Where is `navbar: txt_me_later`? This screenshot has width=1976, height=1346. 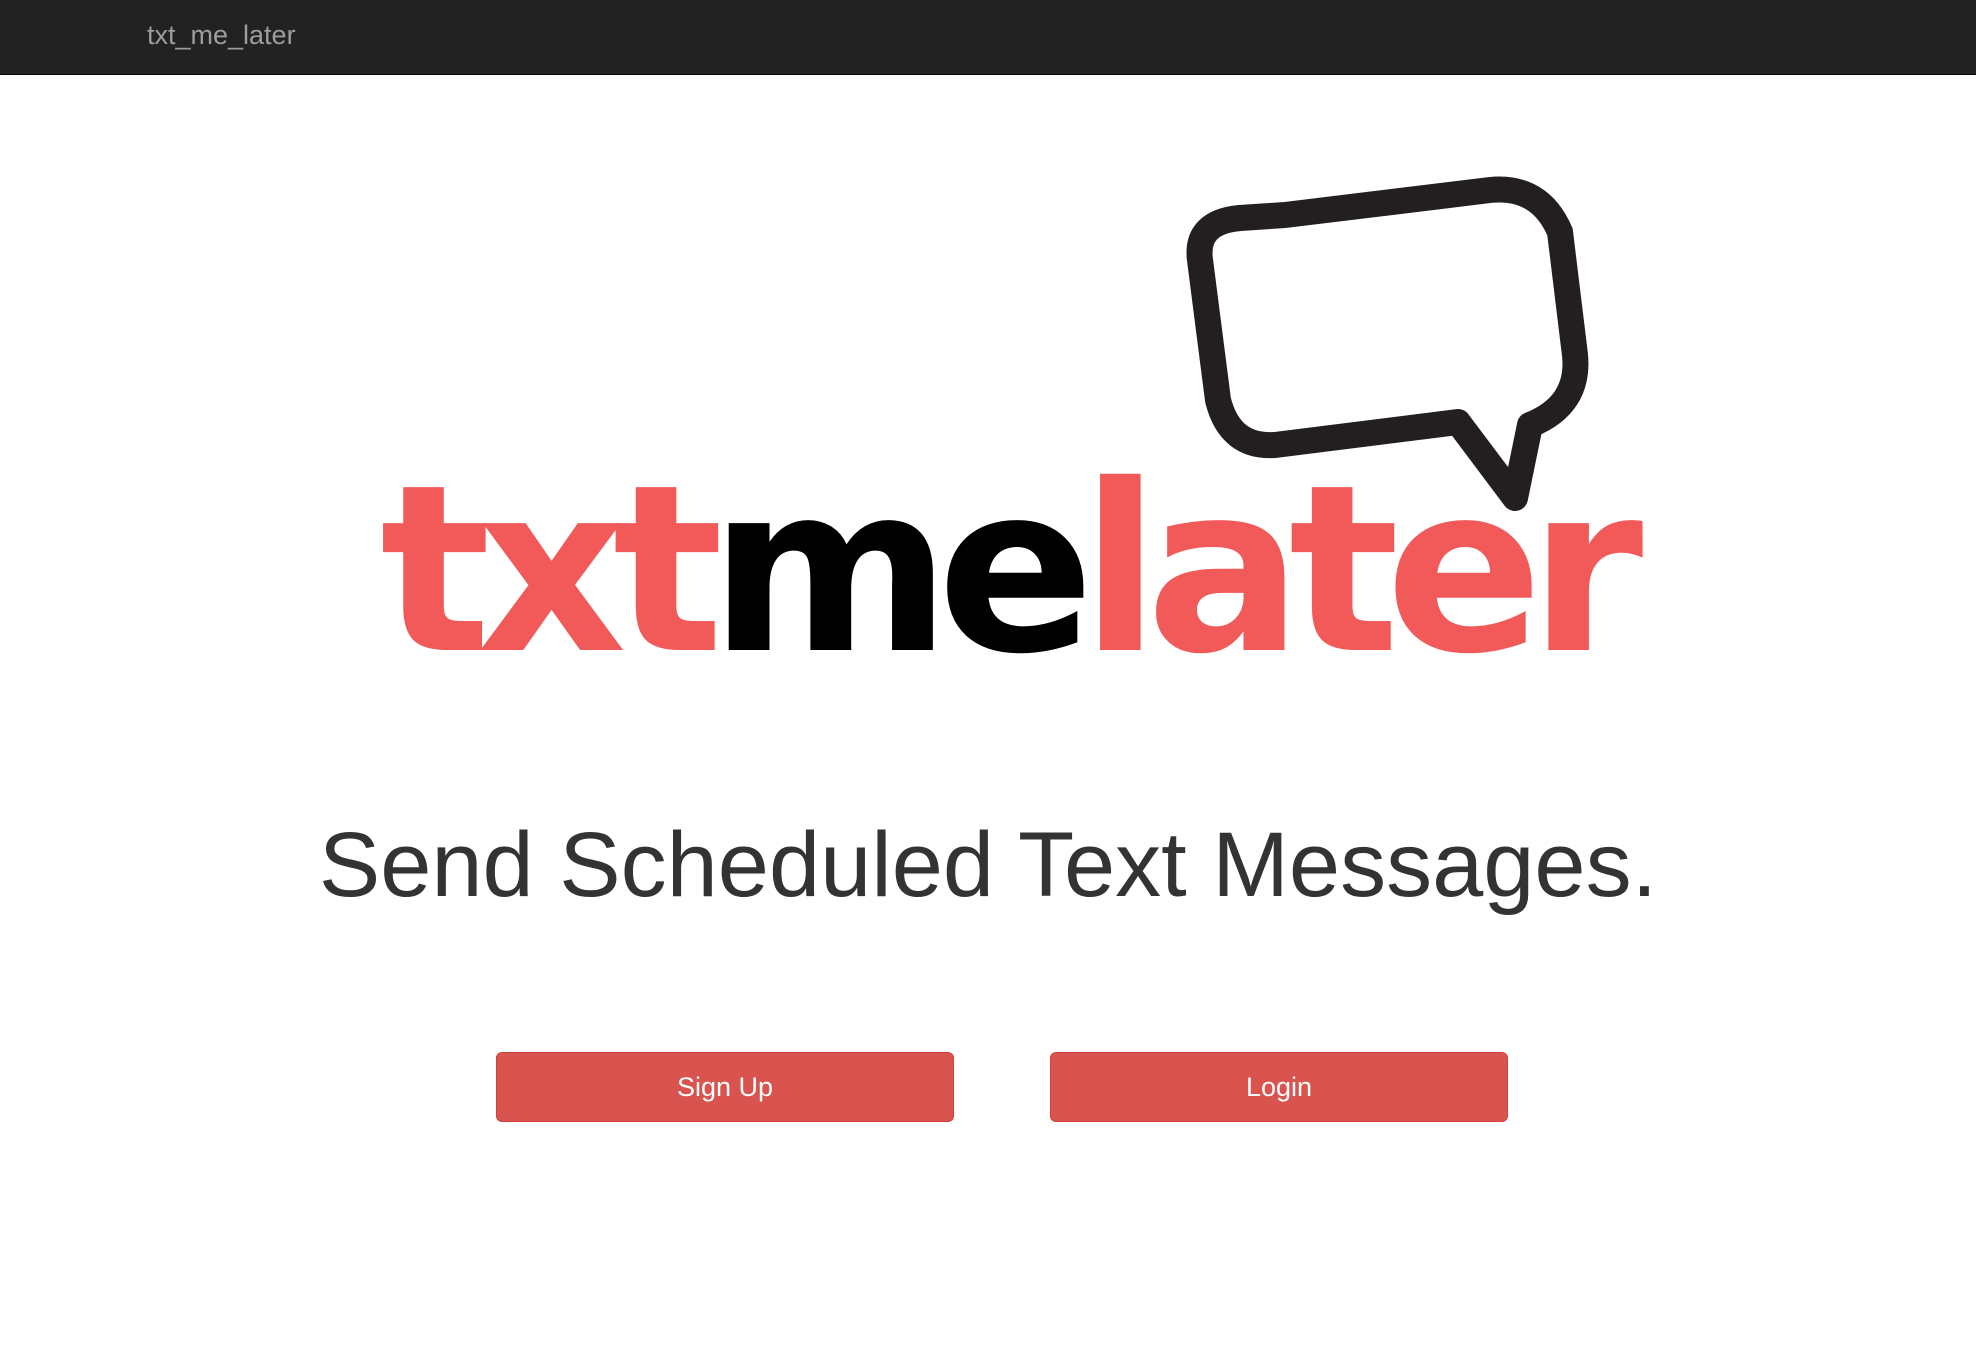
navbar: txt_me_later is located at coordinates (988, 37).